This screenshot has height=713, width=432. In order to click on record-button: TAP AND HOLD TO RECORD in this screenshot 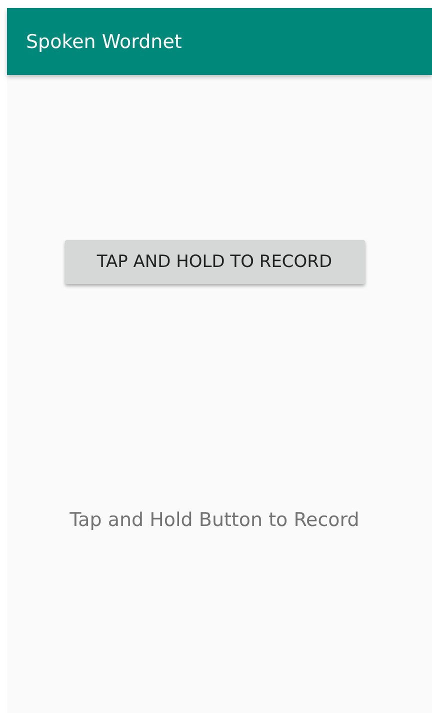, I will do `click(214, 262)`.